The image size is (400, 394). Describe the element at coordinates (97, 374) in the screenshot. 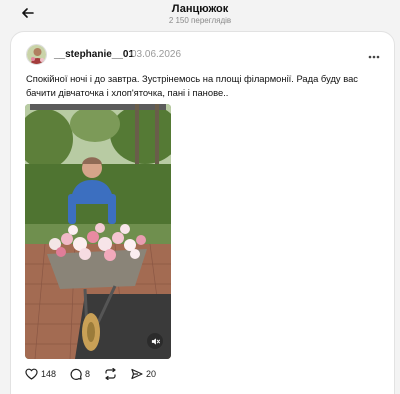

I see `post-actions: 148 8 20` at that location.